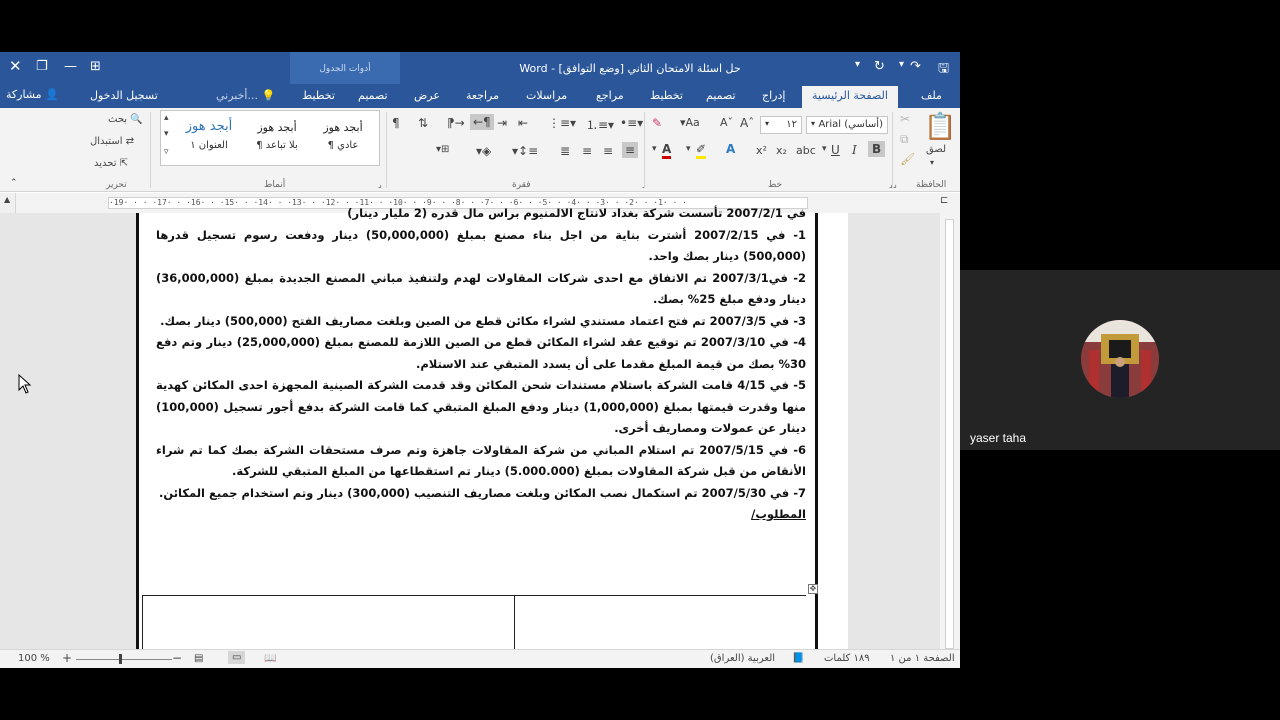  I want to click on line-spacing-icon: ▾↕≡, so click(525, 151).